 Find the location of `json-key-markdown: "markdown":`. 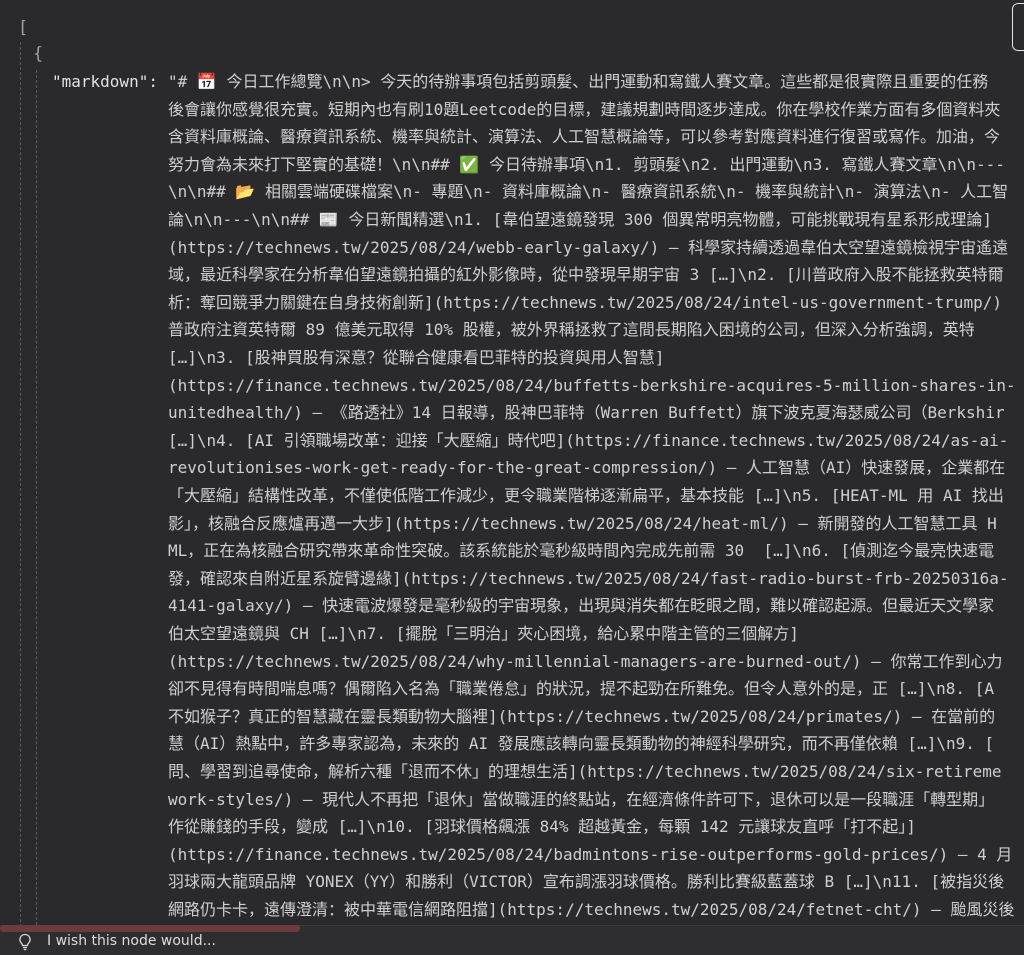

json-key-markdown: "markdown": is located at coordinates (105, 81).